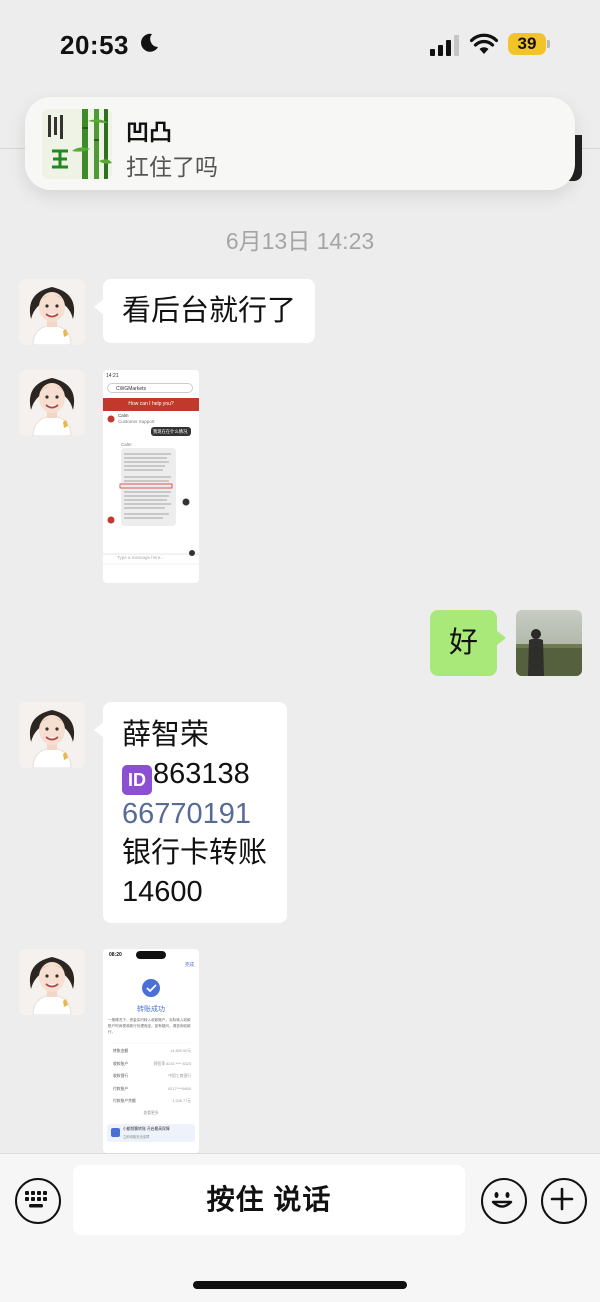 Image resolution: width=600 pixels, height=1302 pixels. I want to click on screenshot-agent-name: Calm, so click(123, 415).